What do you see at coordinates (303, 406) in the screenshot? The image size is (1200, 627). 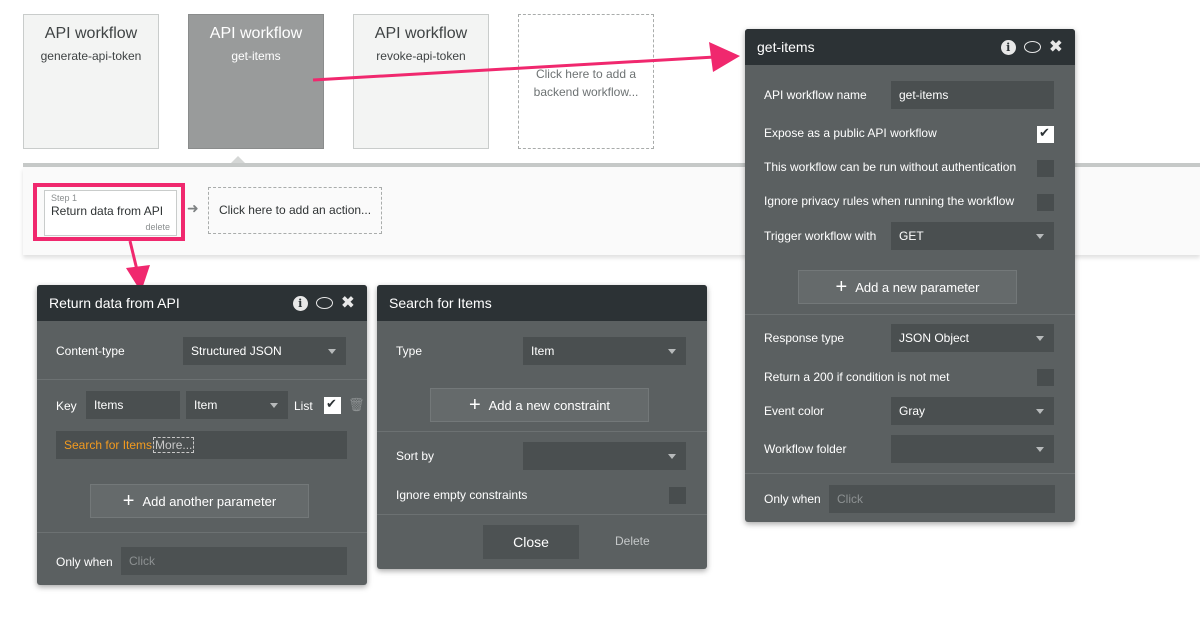 I see `list-label: List` at bounding box center [303, 406].